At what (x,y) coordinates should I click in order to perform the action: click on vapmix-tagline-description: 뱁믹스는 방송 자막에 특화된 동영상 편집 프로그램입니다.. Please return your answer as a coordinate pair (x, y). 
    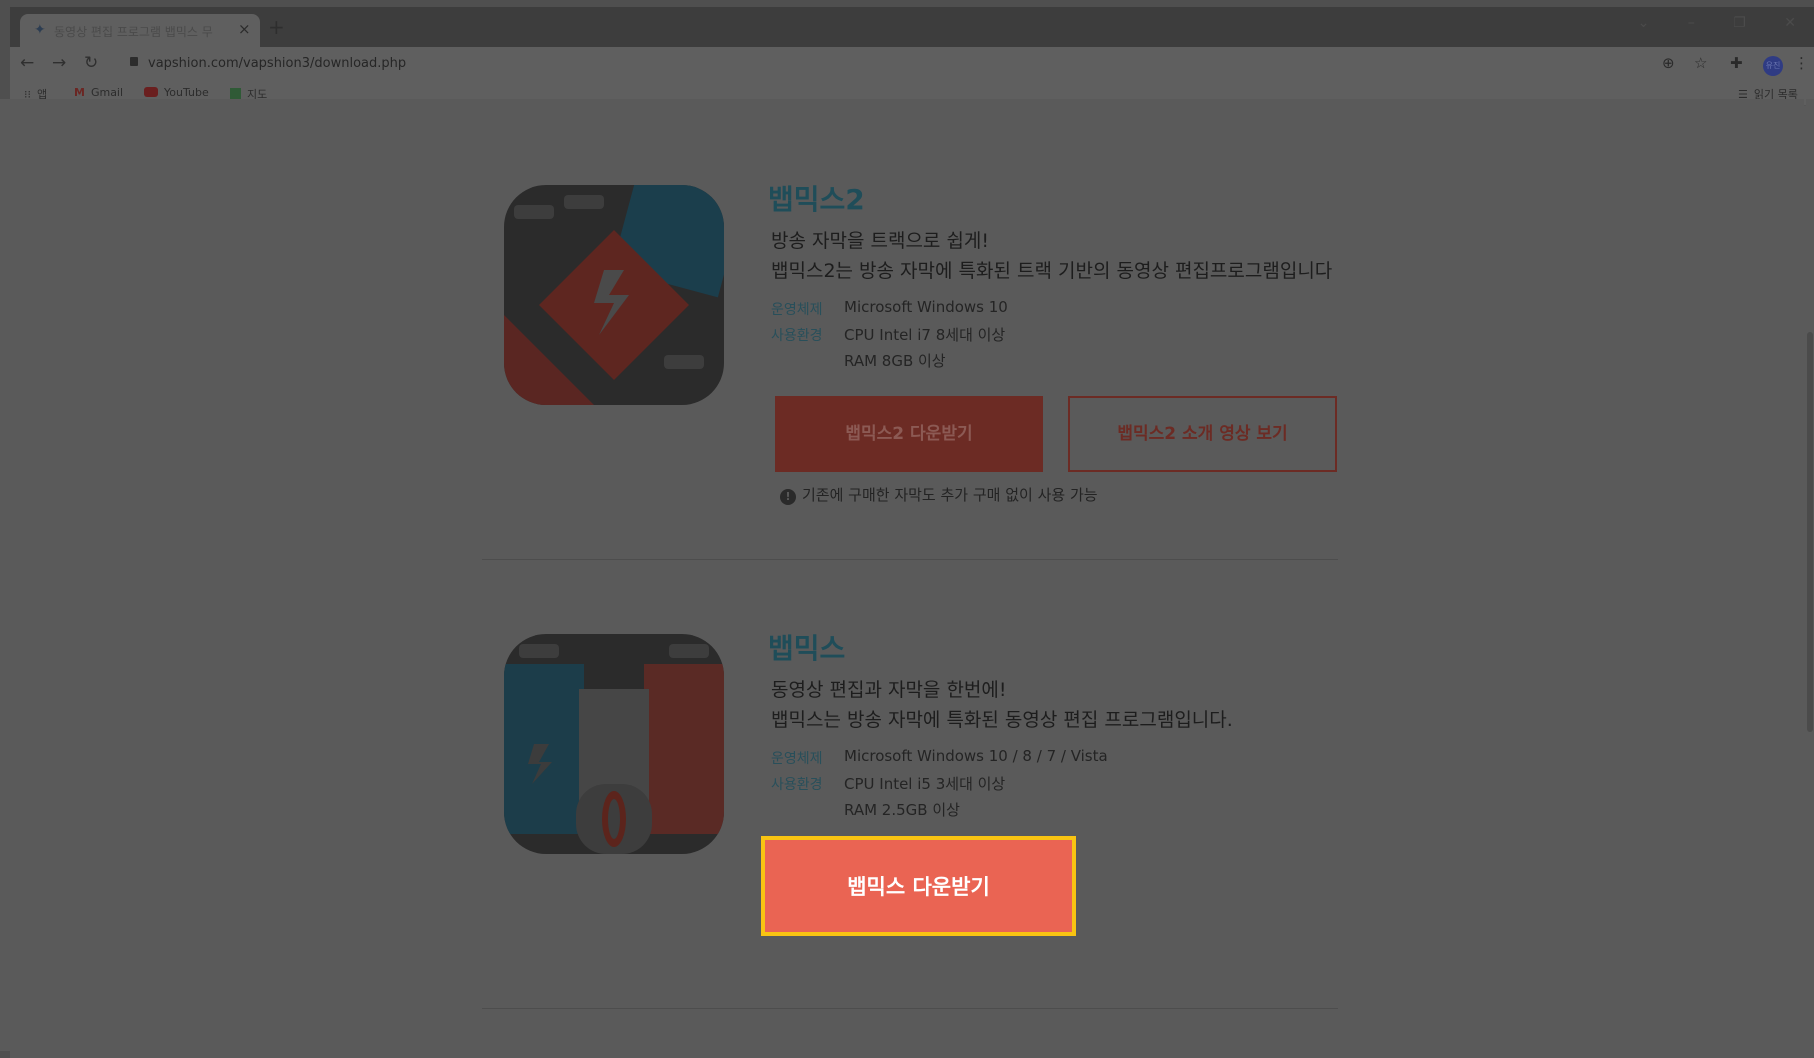
    Looking at the image, I should click on (1002, 720).